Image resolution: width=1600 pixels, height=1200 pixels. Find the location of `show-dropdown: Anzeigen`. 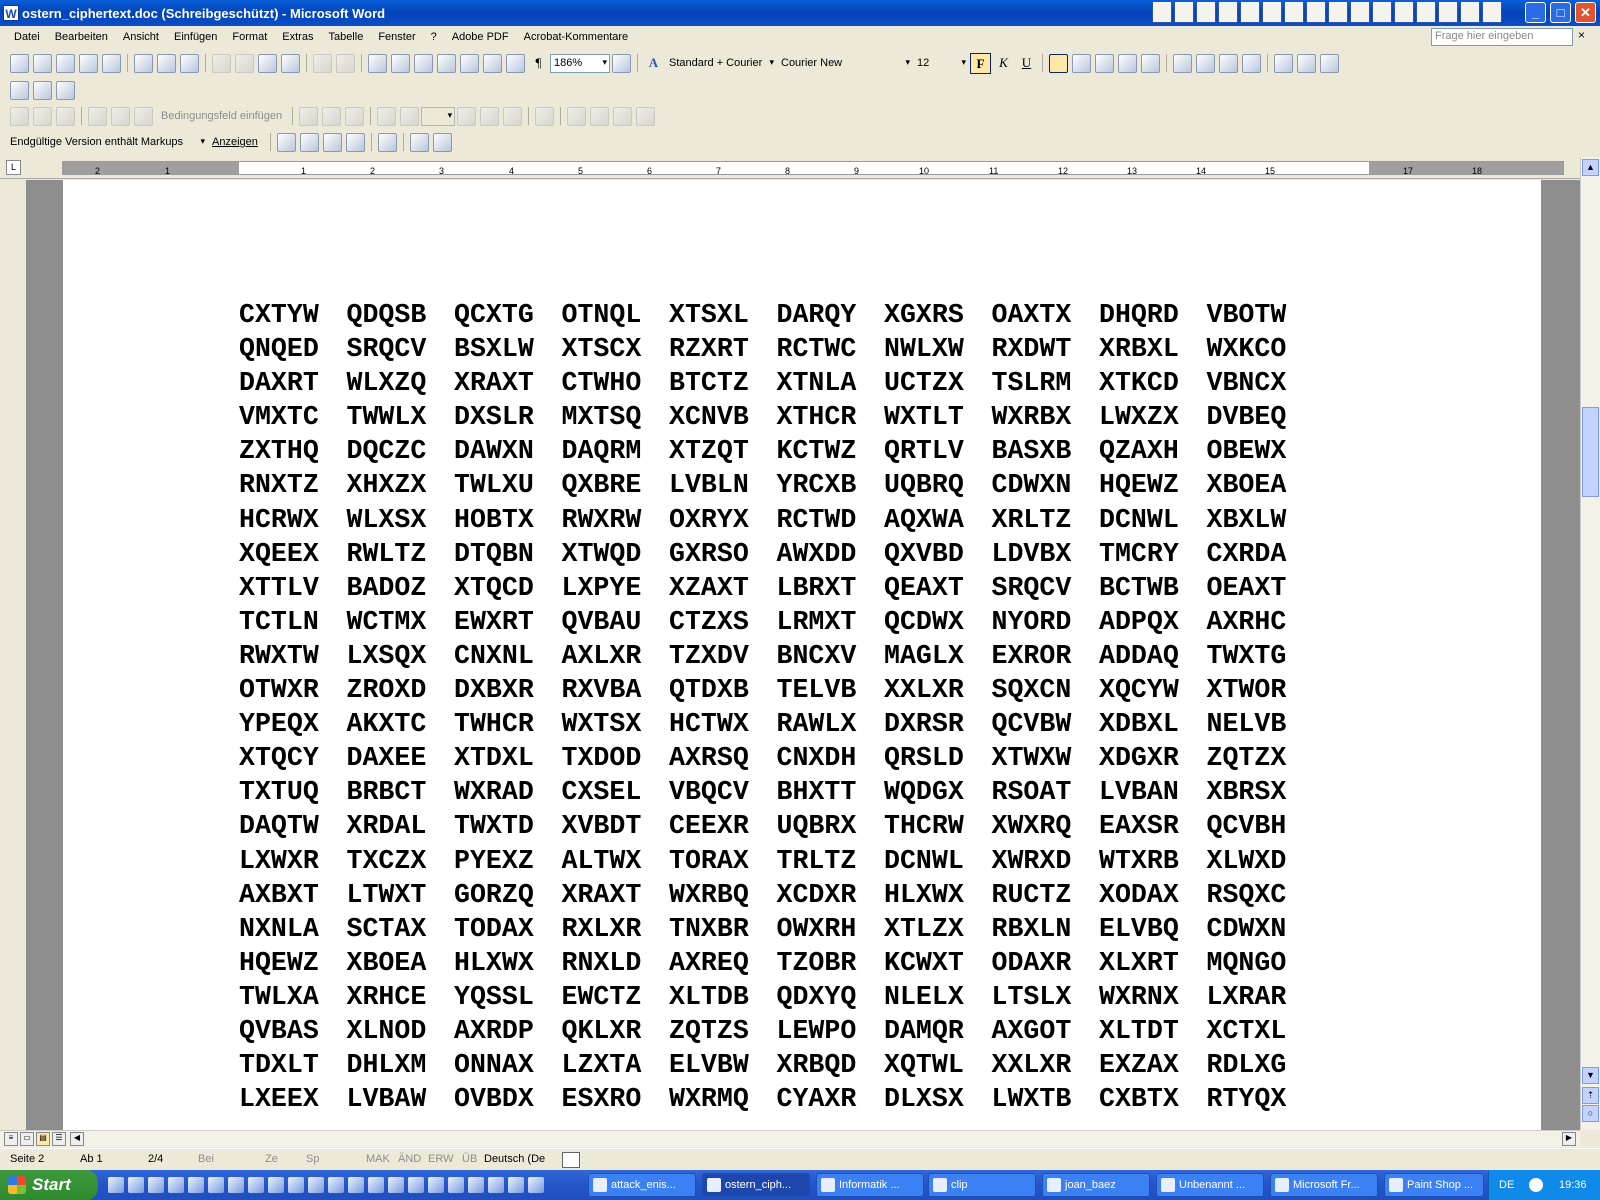

show-dropdown: Anzeigen is located at coordinates (235, 142).